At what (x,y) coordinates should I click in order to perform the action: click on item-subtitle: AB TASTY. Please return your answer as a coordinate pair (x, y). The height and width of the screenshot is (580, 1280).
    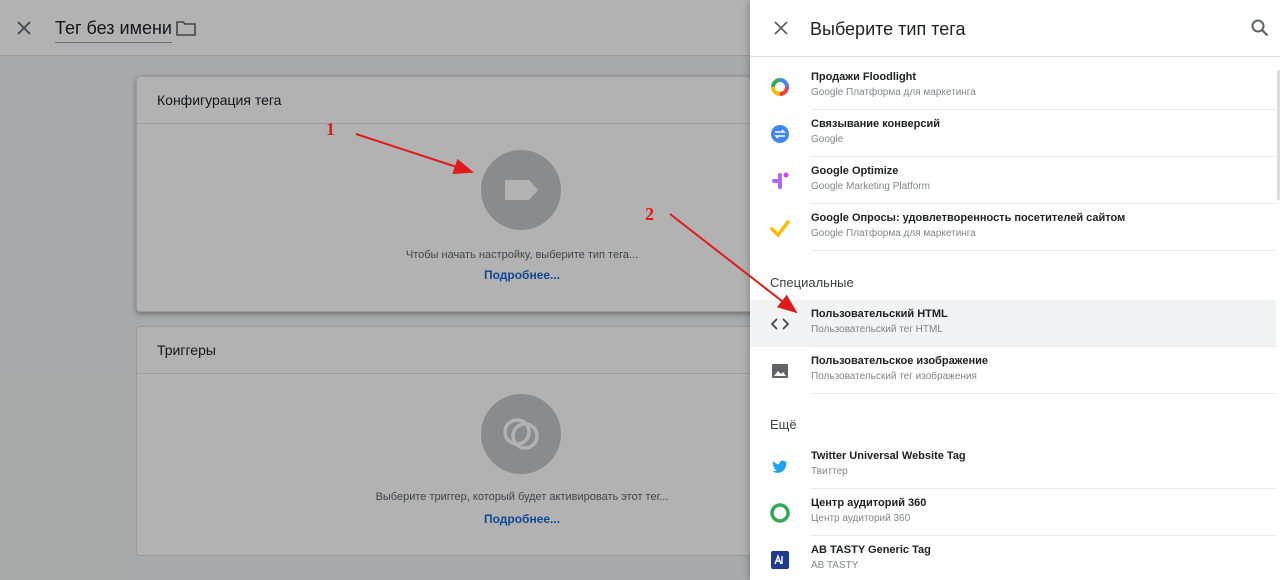
    Looking at the image, I should click on (835, 565).